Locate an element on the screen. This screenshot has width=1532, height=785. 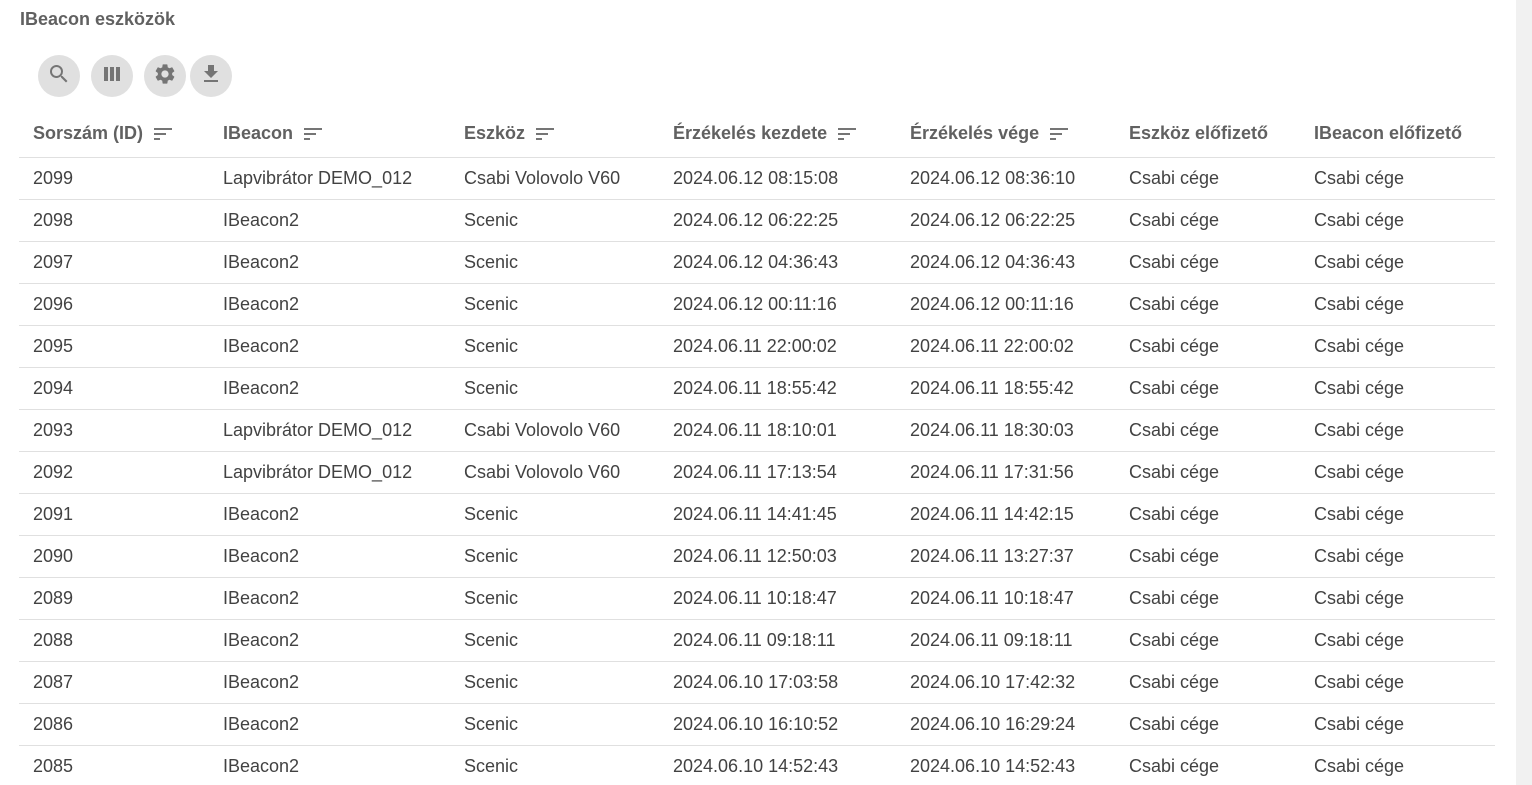
table-cell: 2024.06.12 06:22:25 is located at coordinates (777, 220).